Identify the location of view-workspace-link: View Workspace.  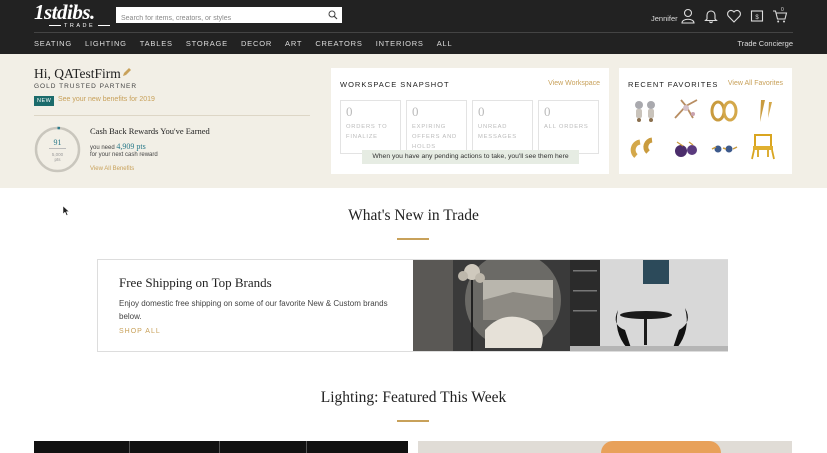
(574, 83).